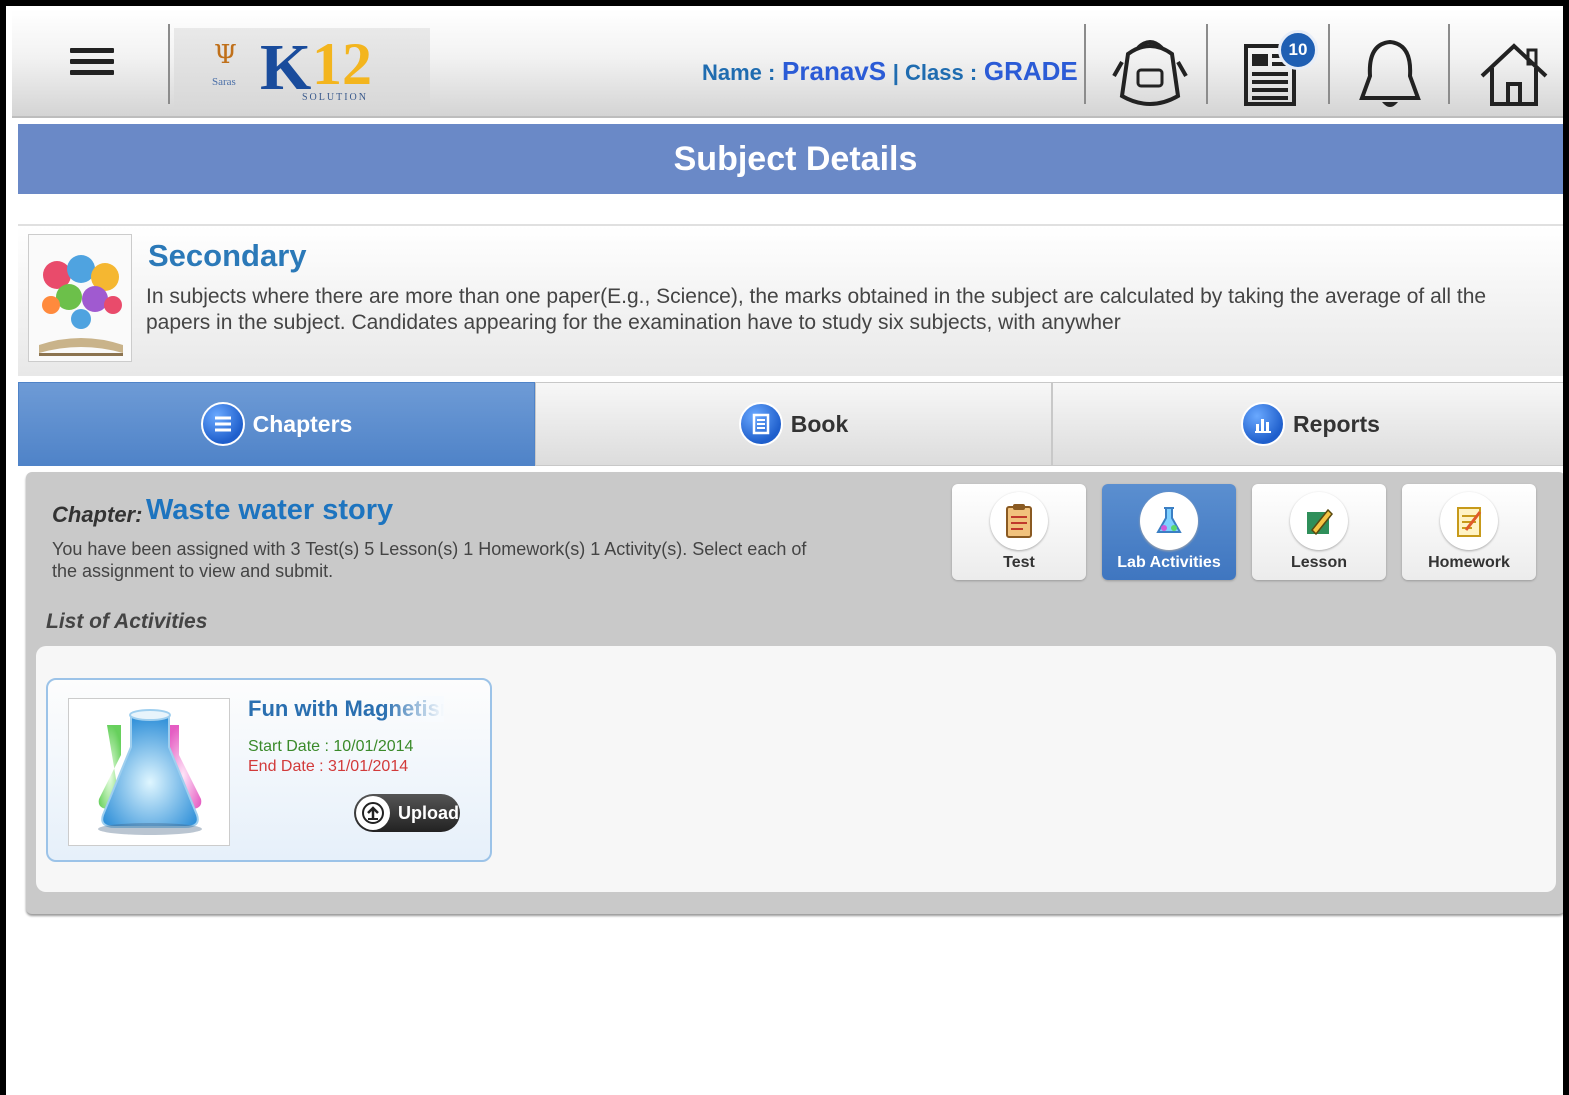  I want to click on user-info: Name : PranavS | Class : GRADE, so click(890, 71).